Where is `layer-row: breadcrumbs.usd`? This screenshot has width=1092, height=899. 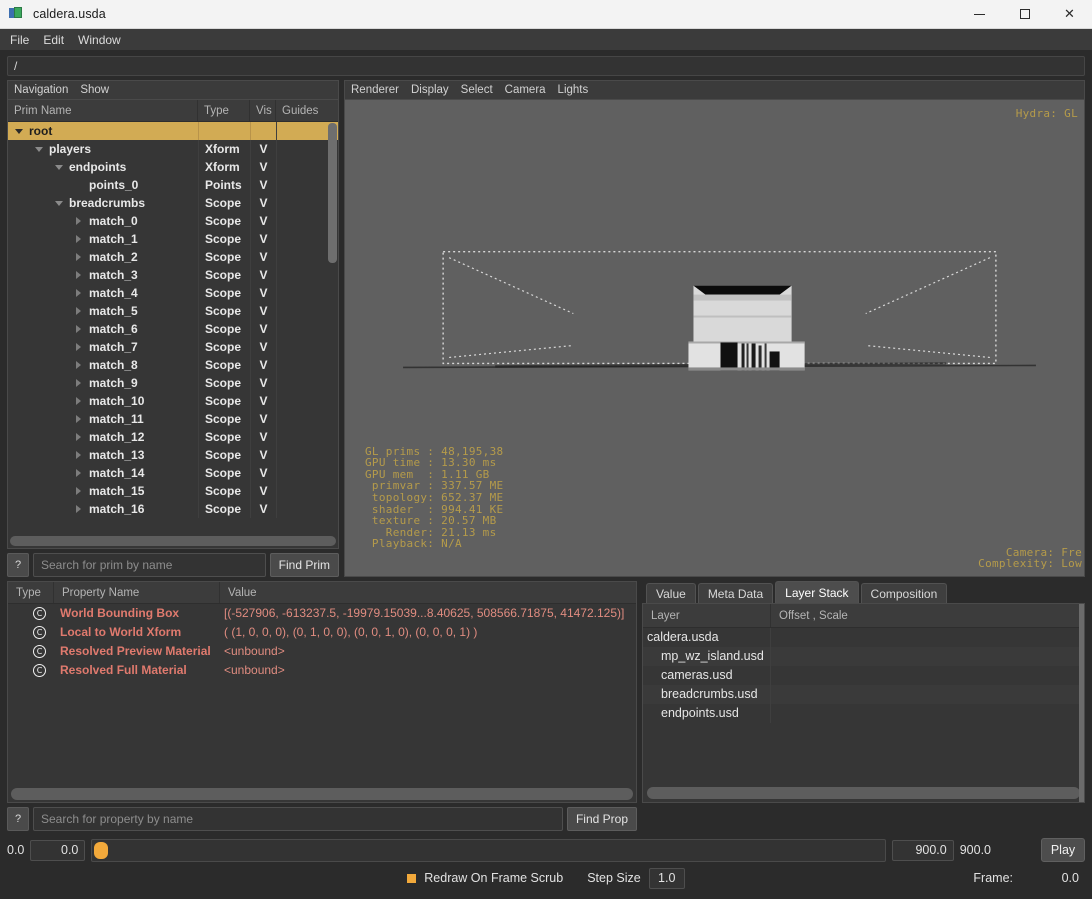
layer-row: breadcrumbs.usd is located at coordinates (863, 694).